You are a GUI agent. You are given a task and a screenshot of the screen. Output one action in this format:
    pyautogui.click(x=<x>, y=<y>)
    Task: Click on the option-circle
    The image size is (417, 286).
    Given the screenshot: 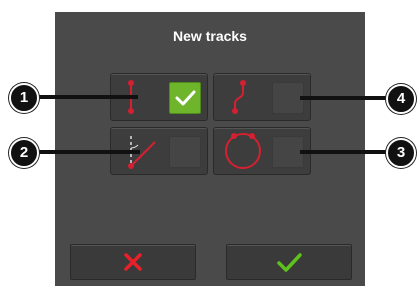 What is the action you would take?
    pyautogui.click(x=262, y=151)
    